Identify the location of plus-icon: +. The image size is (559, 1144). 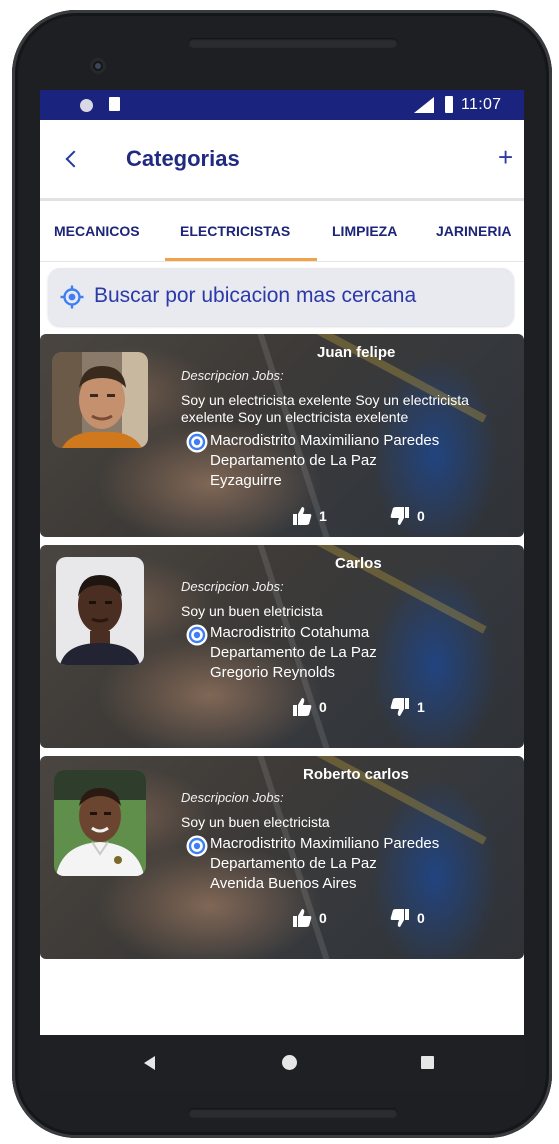
(505, 157).